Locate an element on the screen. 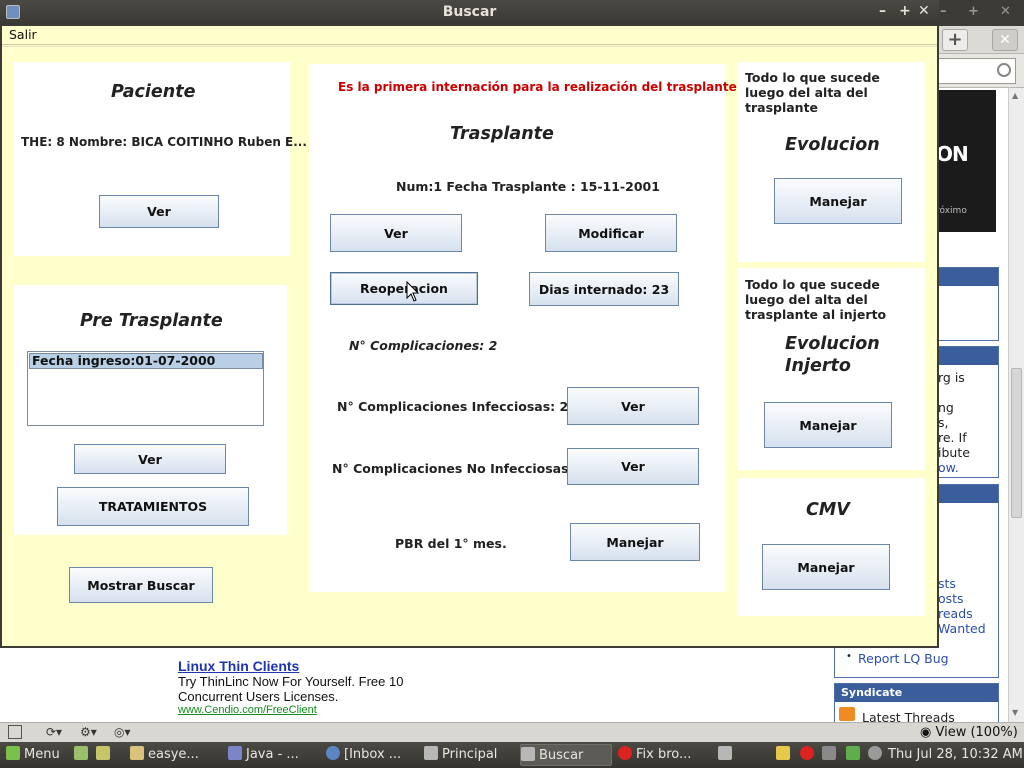 This screenshot has width=1024, height=768. dialog-titlebar: Buscar – + ✕ is located at coordinates (469, 13).